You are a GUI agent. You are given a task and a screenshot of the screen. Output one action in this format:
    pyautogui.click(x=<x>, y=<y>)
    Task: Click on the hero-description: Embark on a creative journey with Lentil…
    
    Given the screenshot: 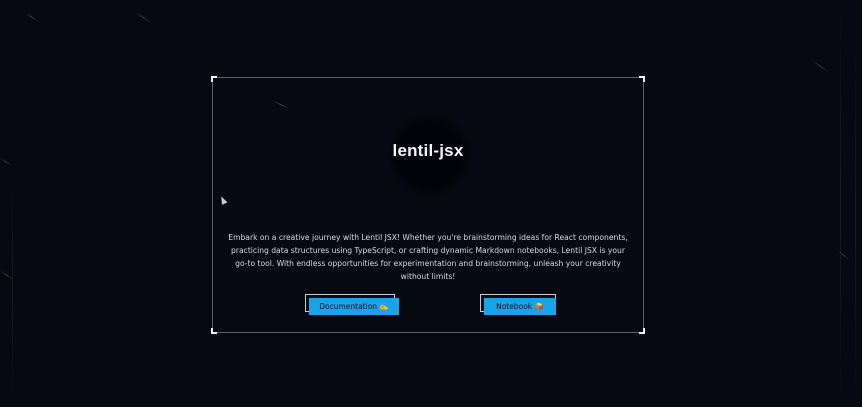 What is the action you would take?
    pyautogui.click(x=428, y=257)
    